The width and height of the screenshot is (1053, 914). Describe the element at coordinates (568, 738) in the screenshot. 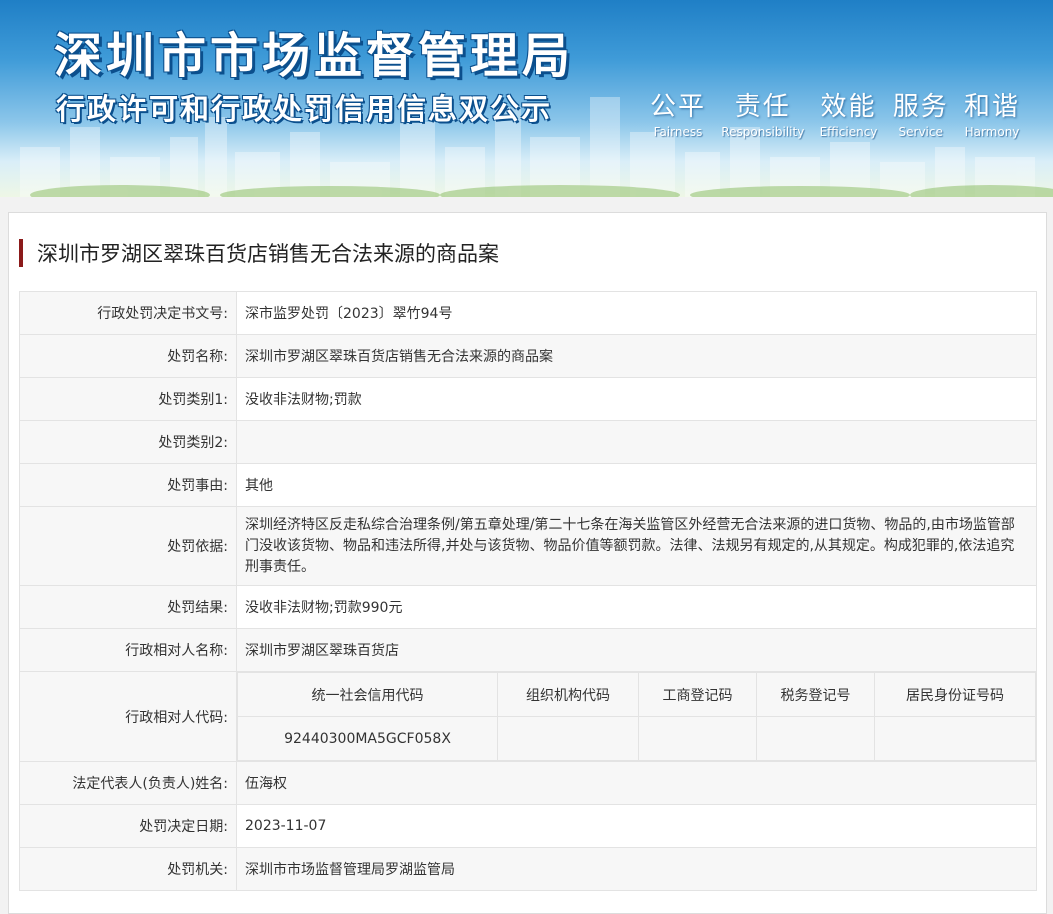

I see `org-code-value` at that location.